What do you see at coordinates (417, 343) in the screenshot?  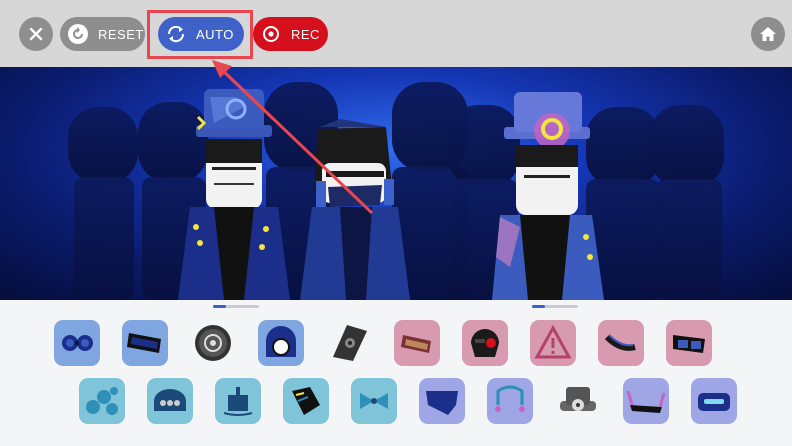 I see `glasses-box-icon` at bounding box center [417, 343].